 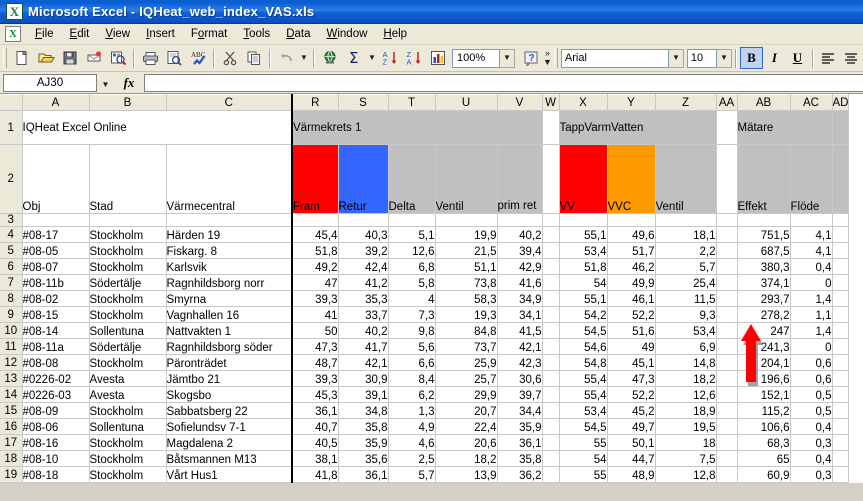 What do you see at coordinates (724, 58) in the screenshot?
I see `font-size-dropdown-arrow: ▼` at bounding box center [724, 58].